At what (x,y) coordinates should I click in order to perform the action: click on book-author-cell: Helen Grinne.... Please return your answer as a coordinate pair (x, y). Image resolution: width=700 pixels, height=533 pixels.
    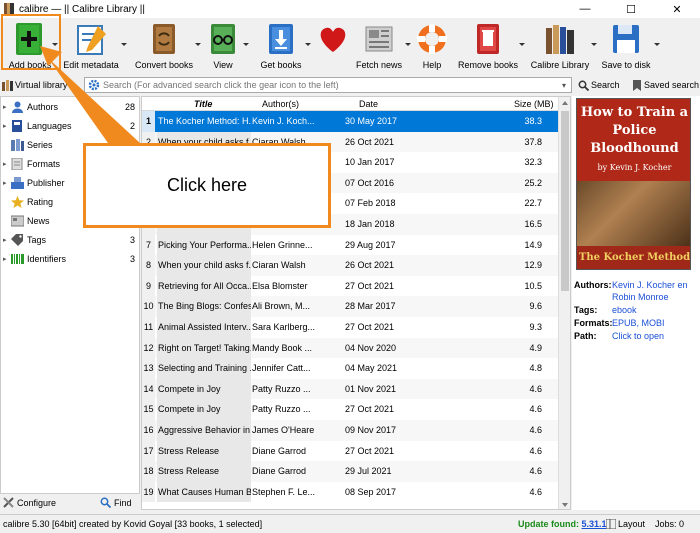
    Looking at the image, I should click on (282, 244).